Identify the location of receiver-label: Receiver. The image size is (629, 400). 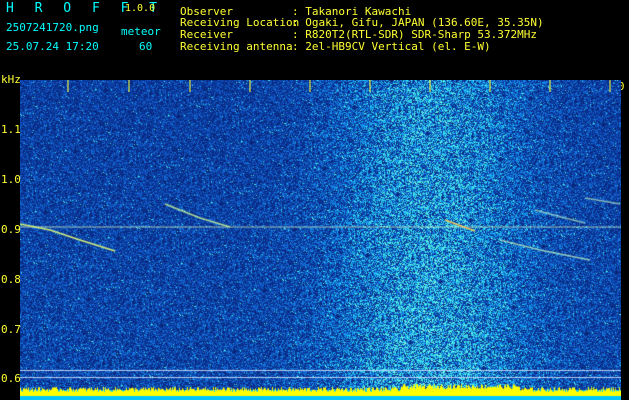
(206, 34).